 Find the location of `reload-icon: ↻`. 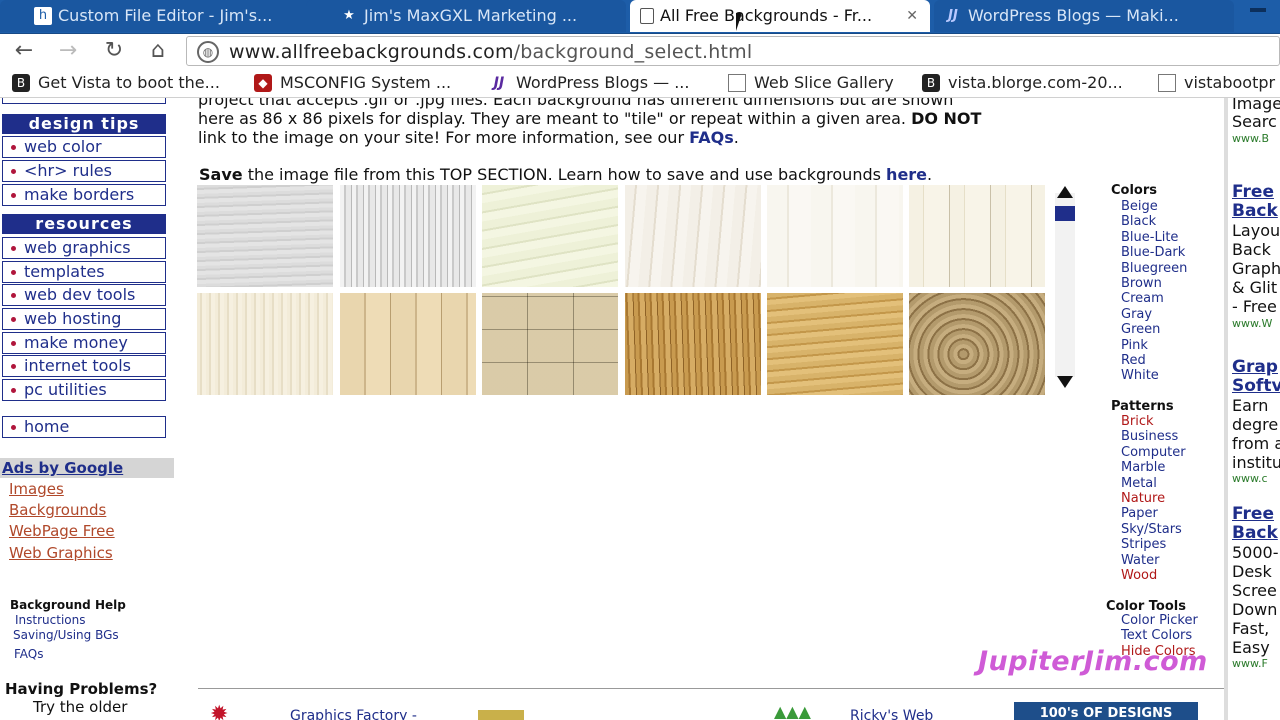

reload-icon: ↻ is located at coordinates (114, 51).